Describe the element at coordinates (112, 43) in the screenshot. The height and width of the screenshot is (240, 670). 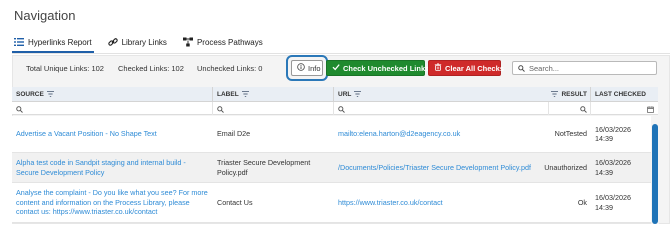
I see `link-icon` at that location.